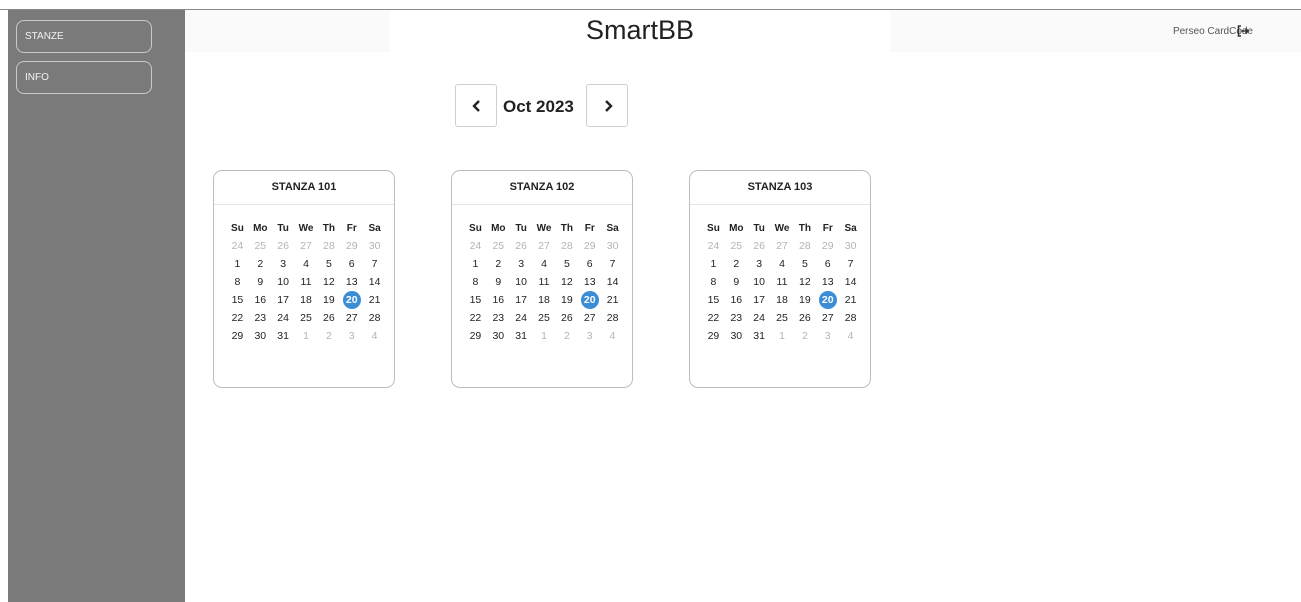  Describe the element at coordinates (84, 77) in the screenshot. I see `sidebar-item-info: INFO` at that location.